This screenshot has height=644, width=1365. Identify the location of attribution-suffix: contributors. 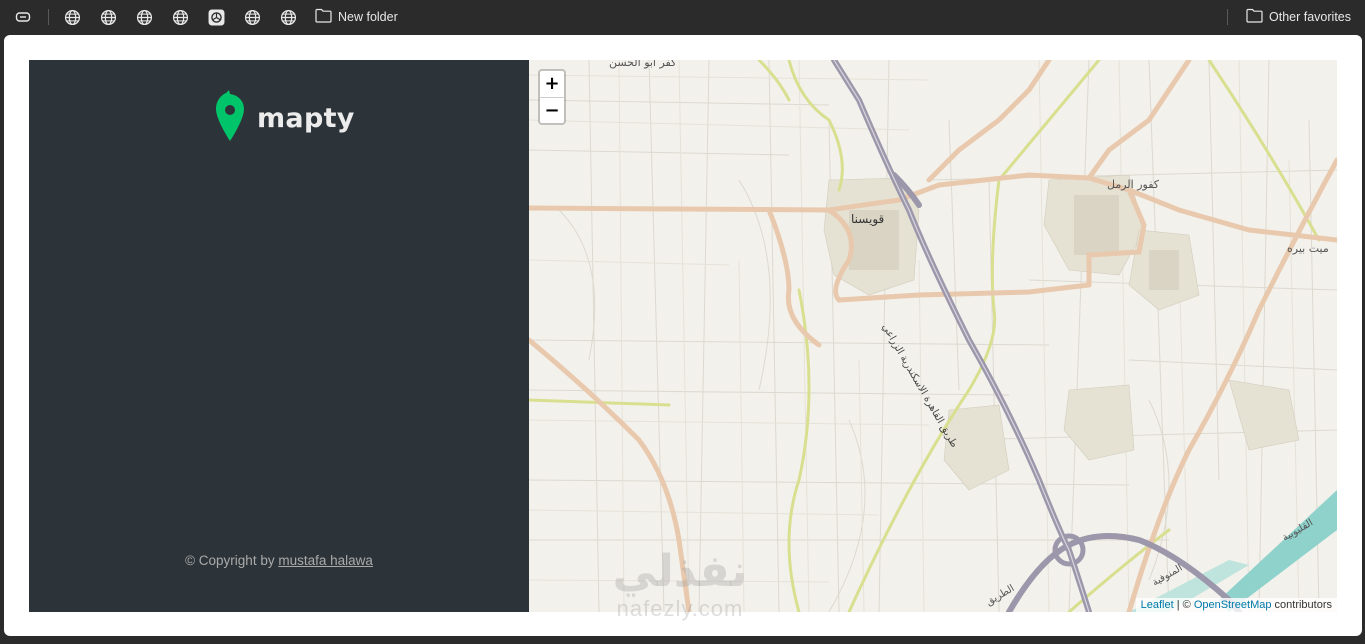
(1301, 605).